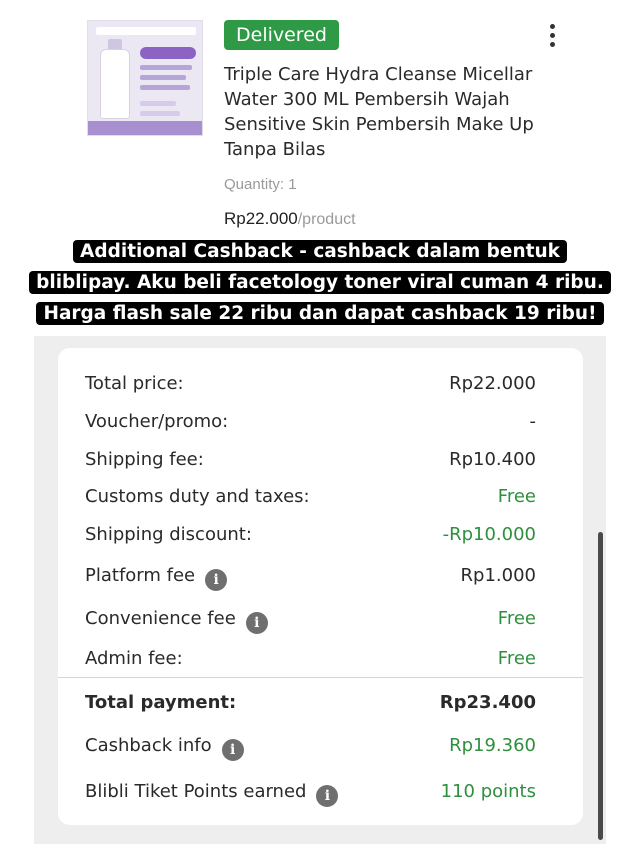 Image resolution: width=640 pixels, height=853 pixels. What do you see at coordinates (492, 383) in the screenshot?
I see `summary-value: Rp22.000` at bounding box center [492, 383].